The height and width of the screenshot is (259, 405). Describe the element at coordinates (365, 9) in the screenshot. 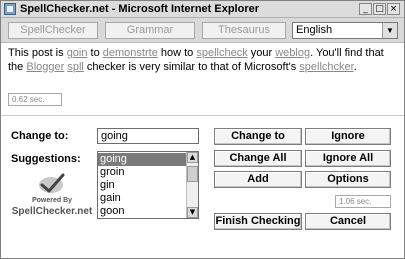

I see `minimize-button: _` at that location.